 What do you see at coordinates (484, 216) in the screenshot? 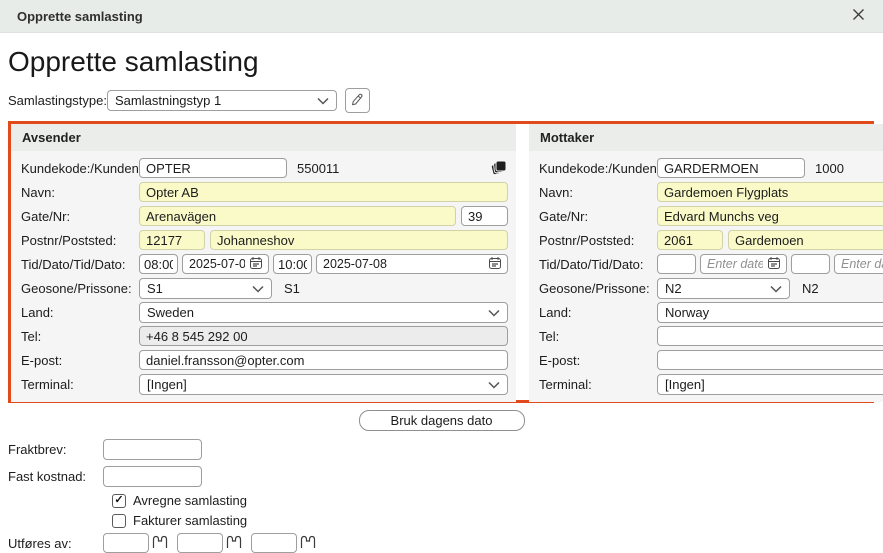
I see `gate-nr-input` at bounding box center [484, 216].